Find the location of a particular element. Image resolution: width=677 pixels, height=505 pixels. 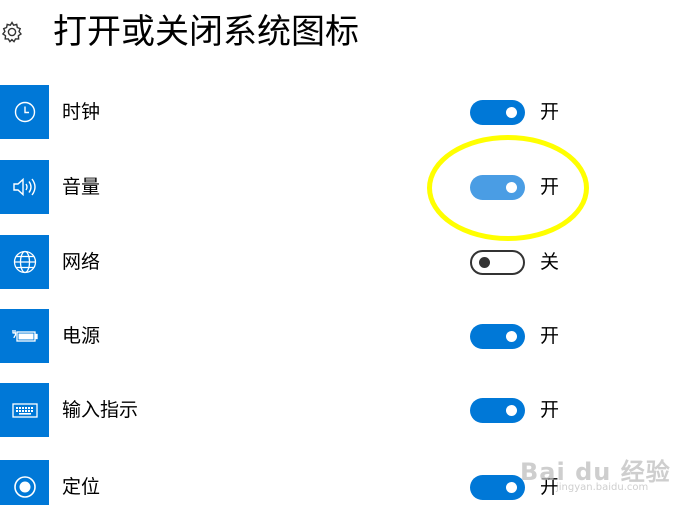

settings-row-volume: 音量 开 is located at coordinates (338, 187).